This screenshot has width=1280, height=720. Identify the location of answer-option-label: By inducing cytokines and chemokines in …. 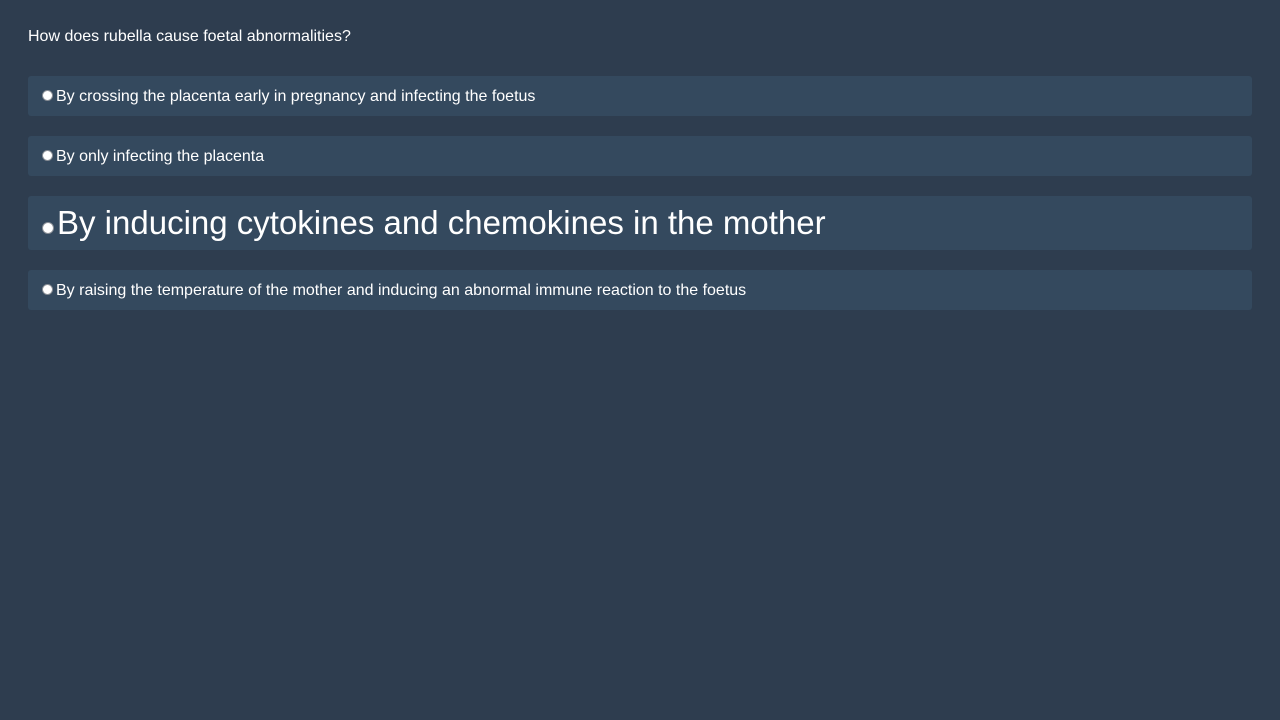
(441, 222).